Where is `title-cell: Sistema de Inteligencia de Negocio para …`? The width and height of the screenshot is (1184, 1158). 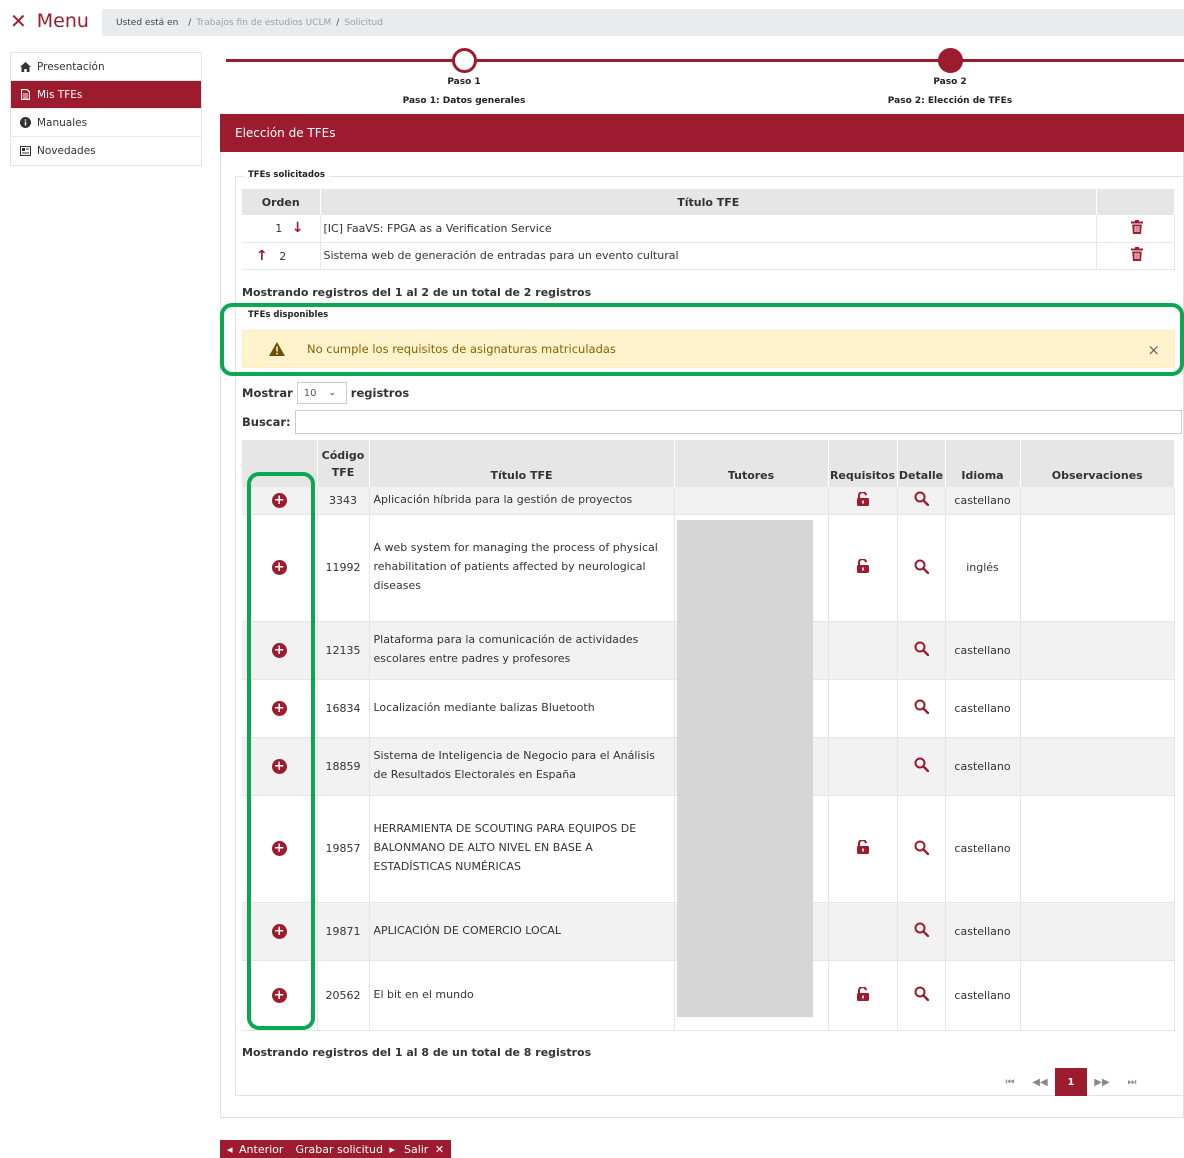
title-cell: Sistema de Inteligencia de Negocio para … is located at coordinates (522, 766).